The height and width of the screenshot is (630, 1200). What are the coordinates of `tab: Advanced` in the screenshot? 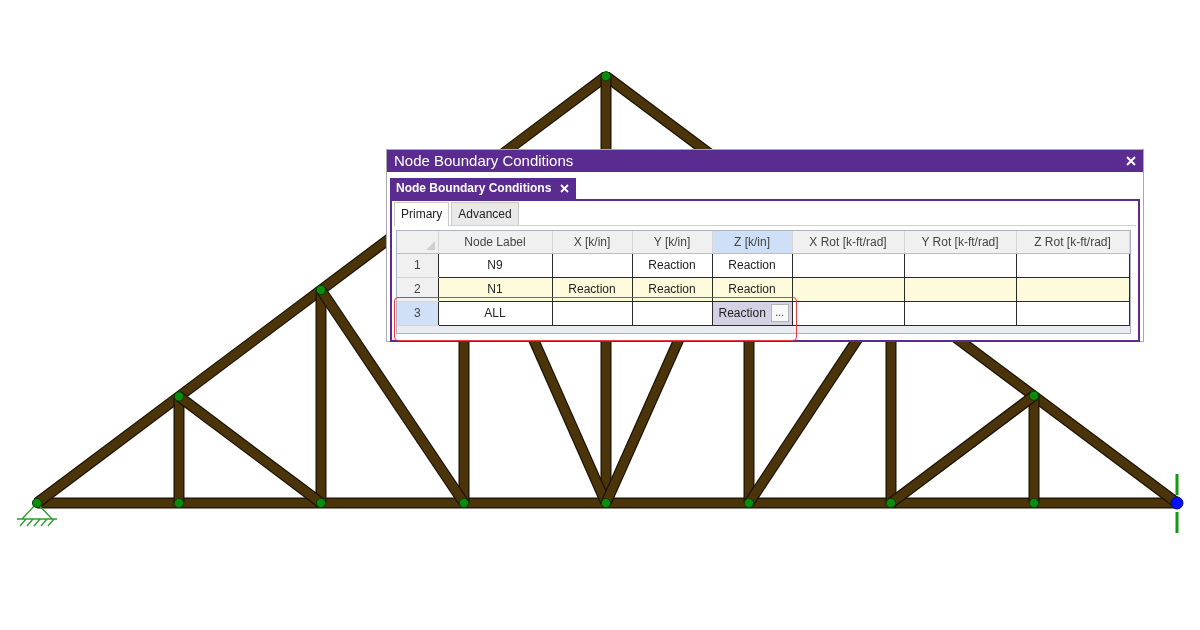 It's located at (485, 213).